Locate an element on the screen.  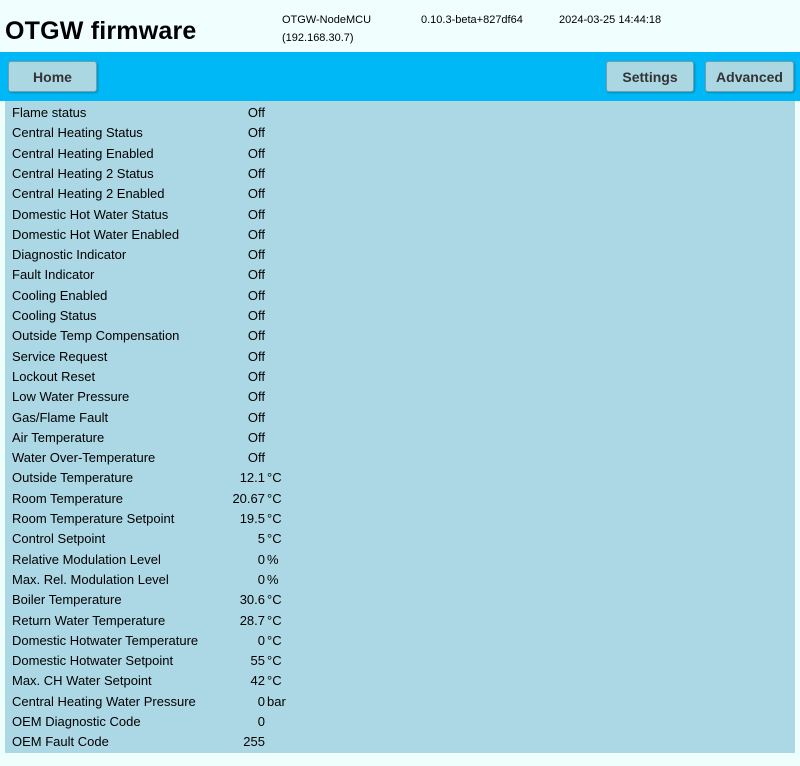
status-label: Return Water Temperature is located at coordinates (89, 620).